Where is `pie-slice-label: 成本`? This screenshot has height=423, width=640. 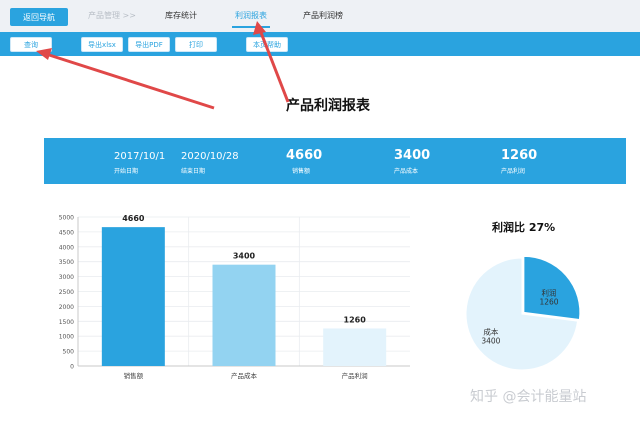
pie-slice-label: 成本 is located at coordinates (490, 331).